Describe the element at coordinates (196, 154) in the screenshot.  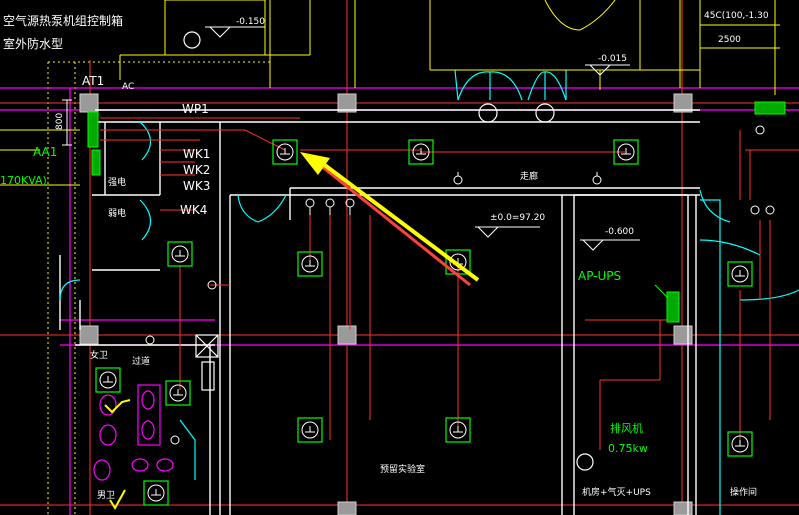
I see `wk1-label: WK1` at that location.